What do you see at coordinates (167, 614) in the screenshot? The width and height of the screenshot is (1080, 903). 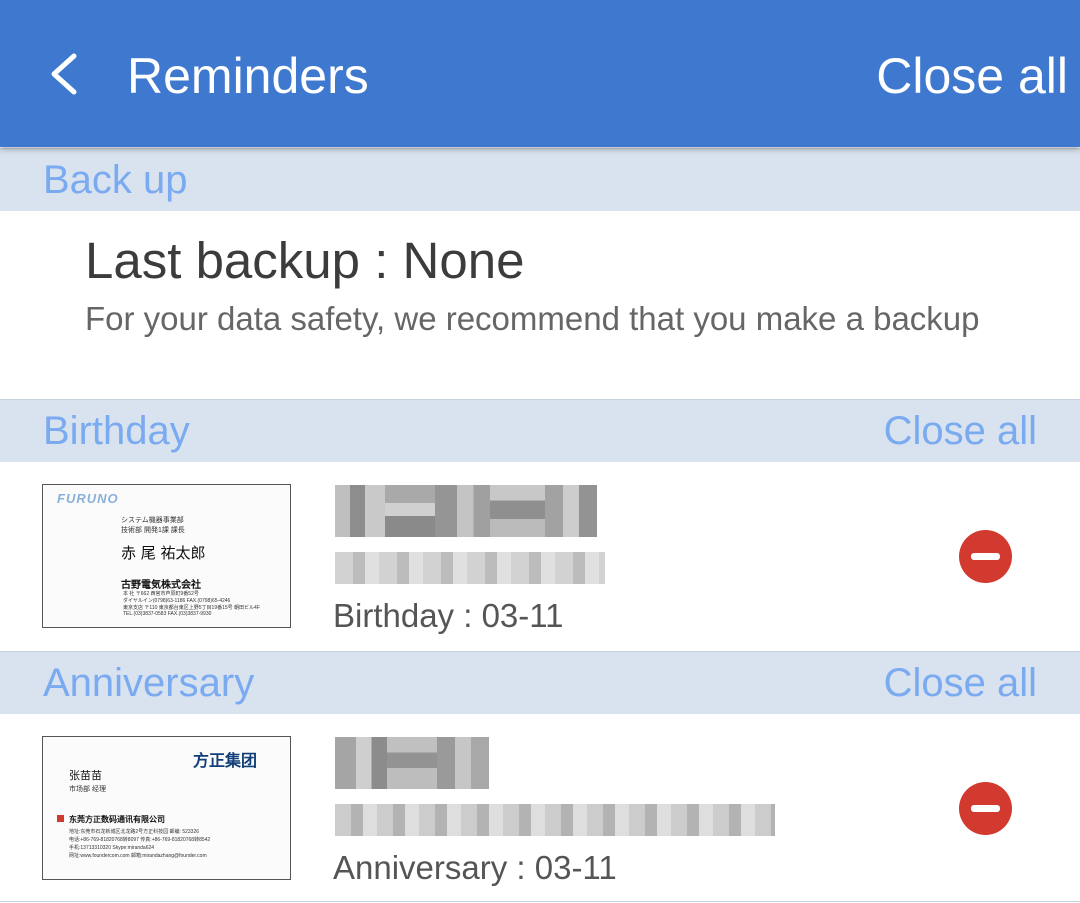 I see `card-address: TEL.(03)3837-0583 FAX.(03)3837-9930` at bounding box center [167, 614].